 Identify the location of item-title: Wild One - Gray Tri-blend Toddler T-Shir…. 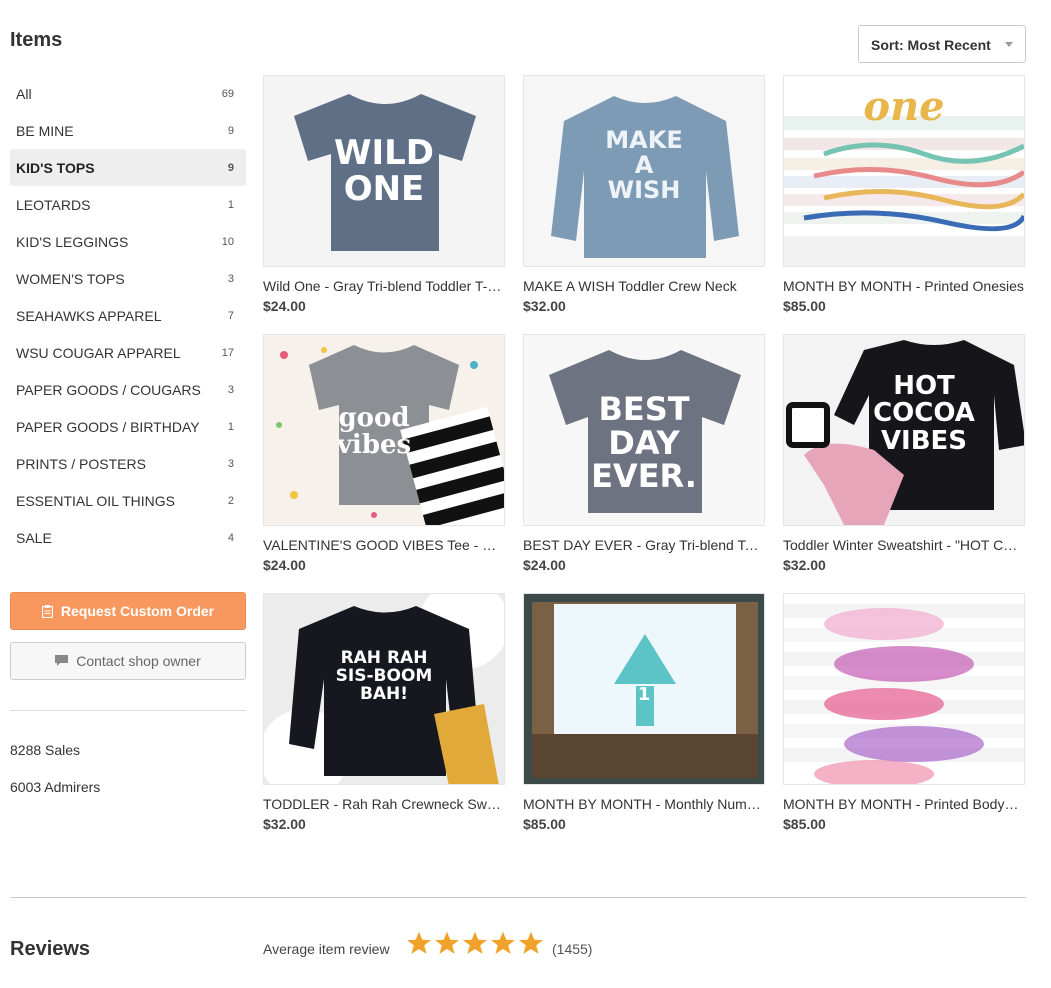
(384, 286).